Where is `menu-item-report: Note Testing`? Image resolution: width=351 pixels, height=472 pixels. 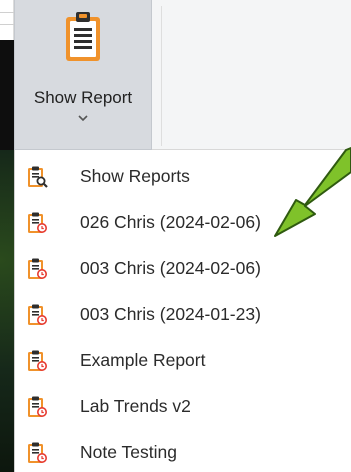
menu-item-report: Note Testing is located at coordinates (183, 451).